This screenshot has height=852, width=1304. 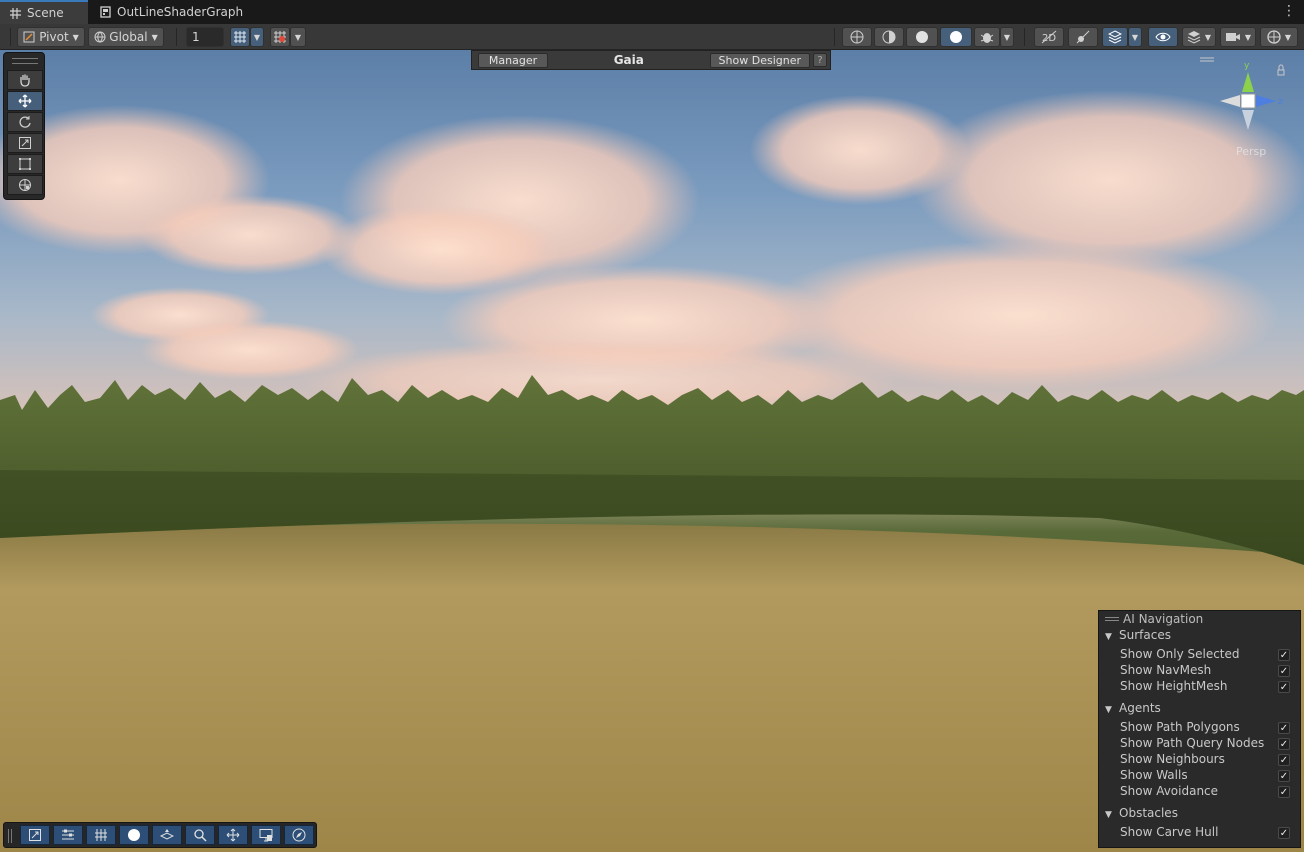 I want to click on search-button, so click(x=200, y=835).